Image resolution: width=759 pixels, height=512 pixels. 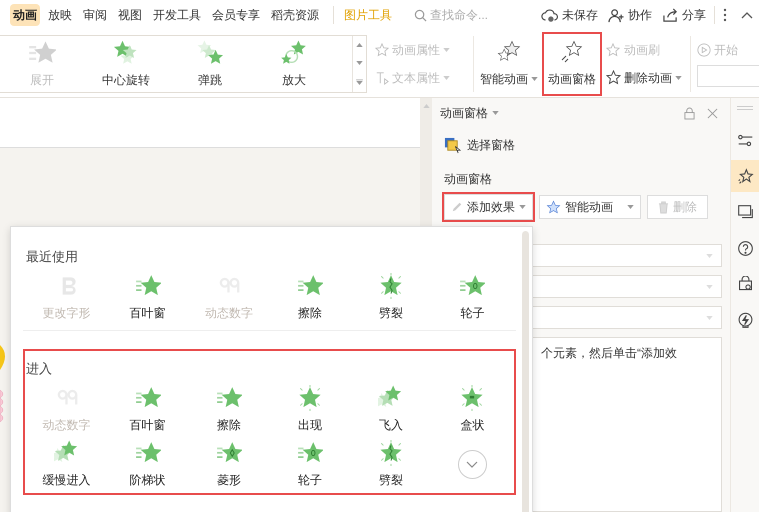 I want to click on effect-item: 盒状, so click(x=472, y=409).